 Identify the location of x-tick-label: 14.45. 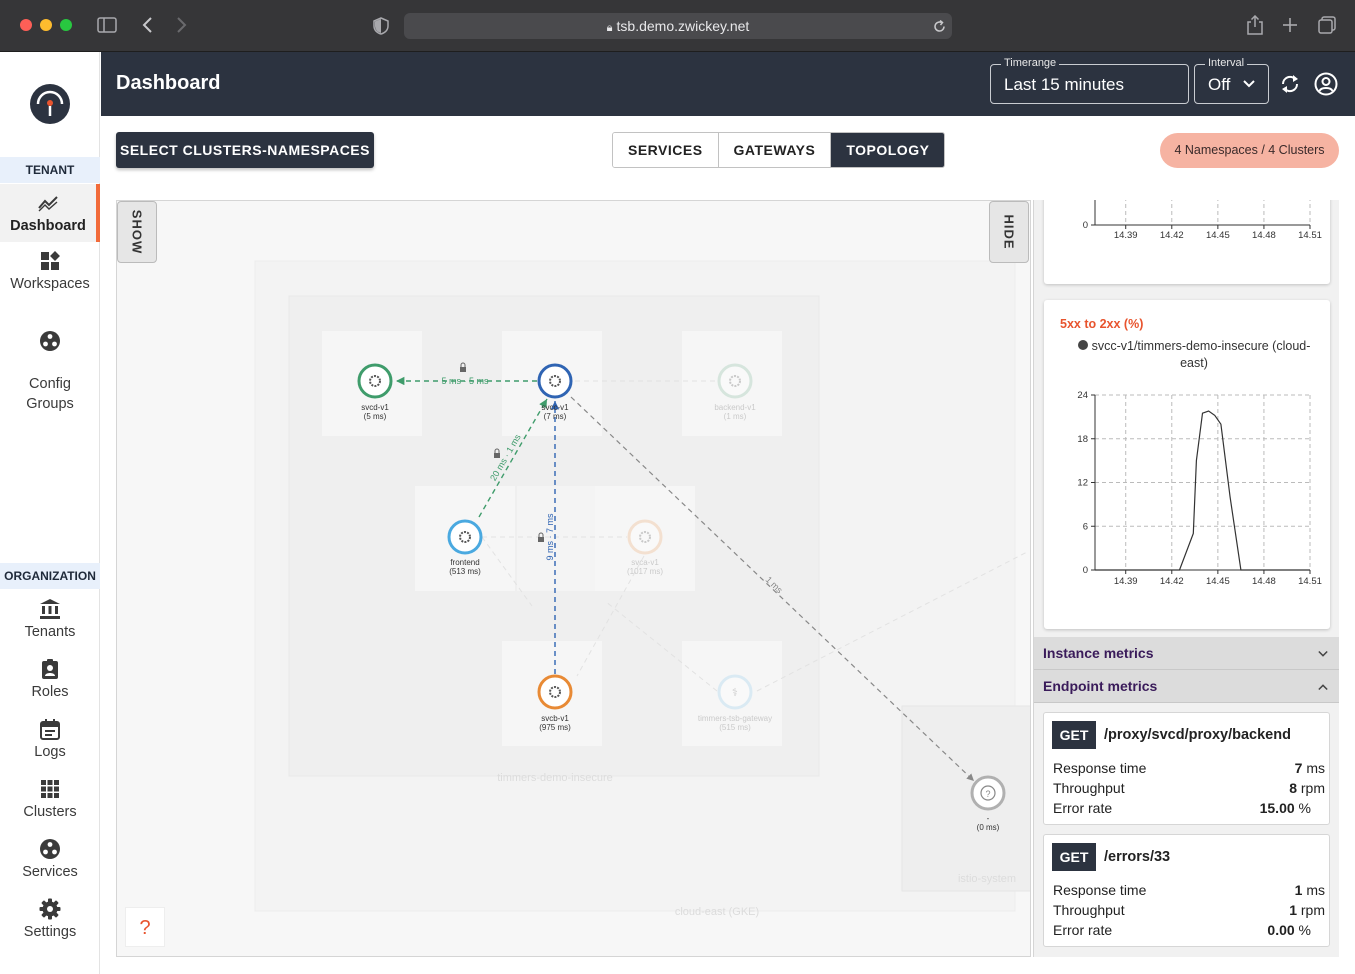
(1218, 235).